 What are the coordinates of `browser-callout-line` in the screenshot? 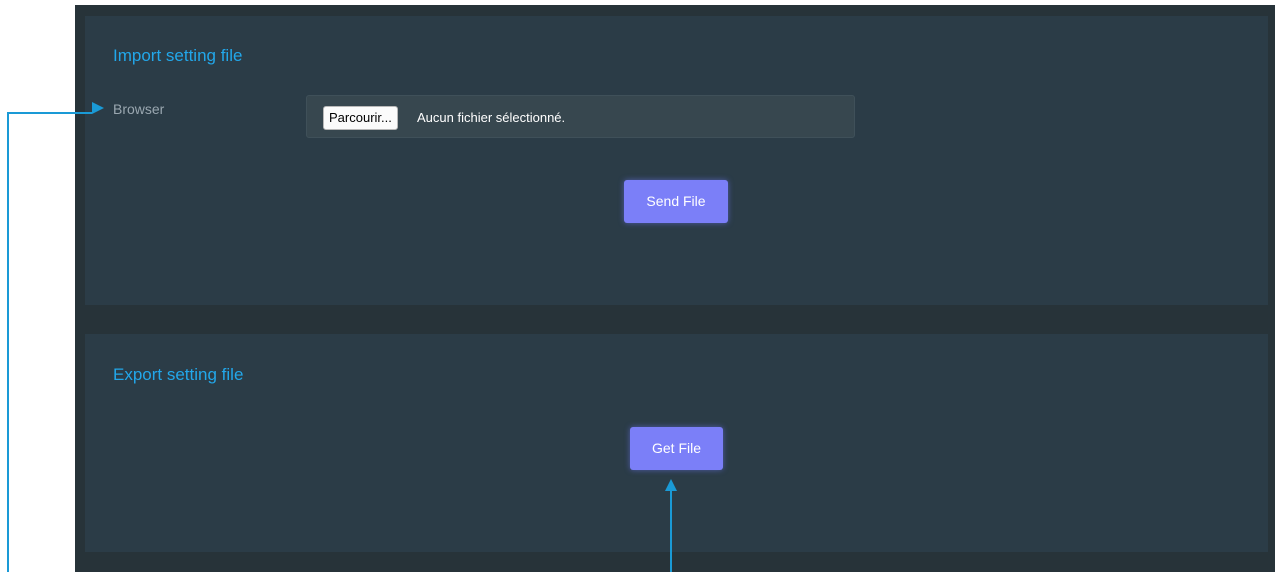 It's located at (49, 342).